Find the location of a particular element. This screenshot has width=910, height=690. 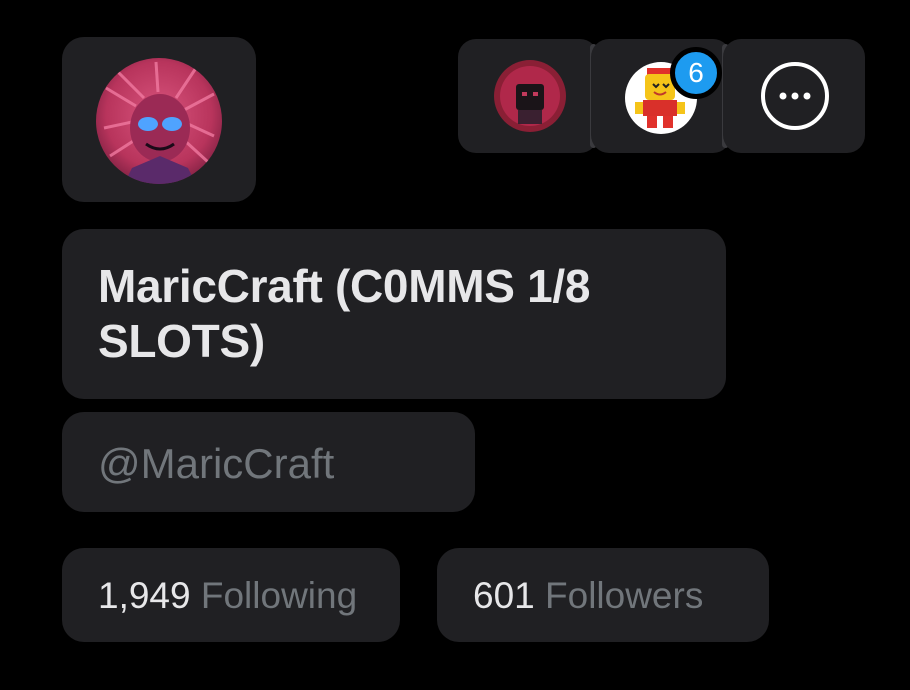

profile-avatar-card is located at coordinates (159, 119).